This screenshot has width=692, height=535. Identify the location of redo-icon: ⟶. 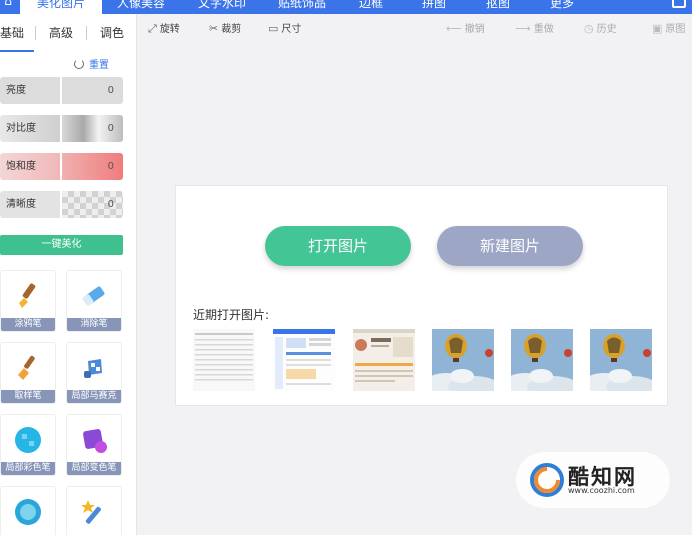
(523, 28).